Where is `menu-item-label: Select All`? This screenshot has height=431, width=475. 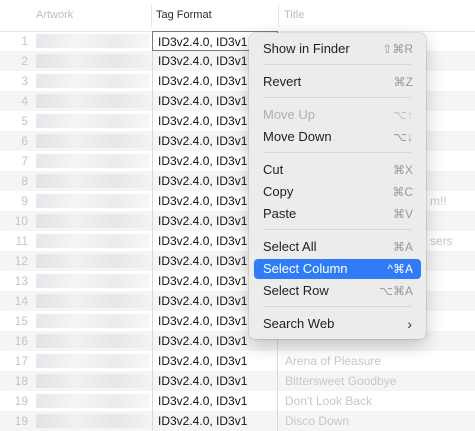
menu-item-label: Select All is located at coordinates (290, 246).